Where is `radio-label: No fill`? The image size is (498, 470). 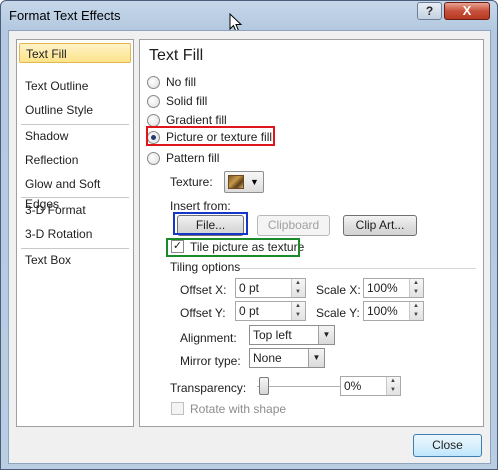 radio-label: No fill is located at coordinates (181, 82).